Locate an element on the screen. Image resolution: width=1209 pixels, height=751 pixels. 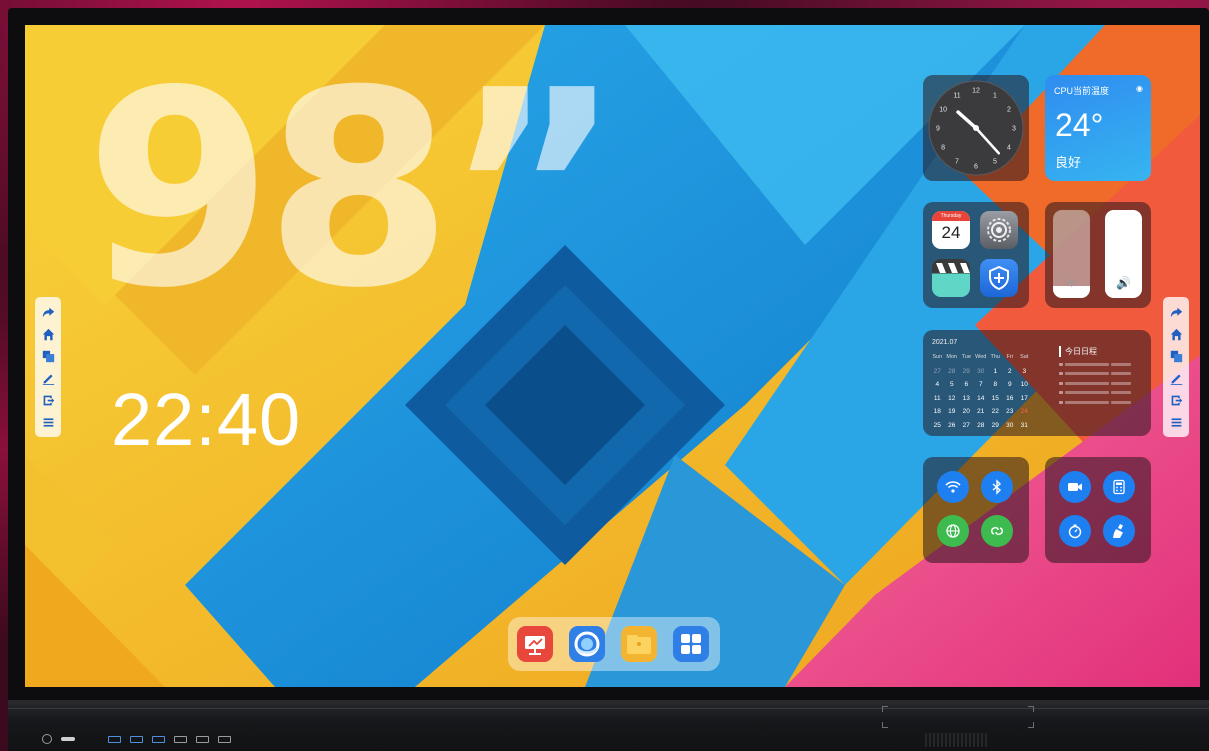
calendar-day-cell: 24 is located at coordinates (1024, 412).